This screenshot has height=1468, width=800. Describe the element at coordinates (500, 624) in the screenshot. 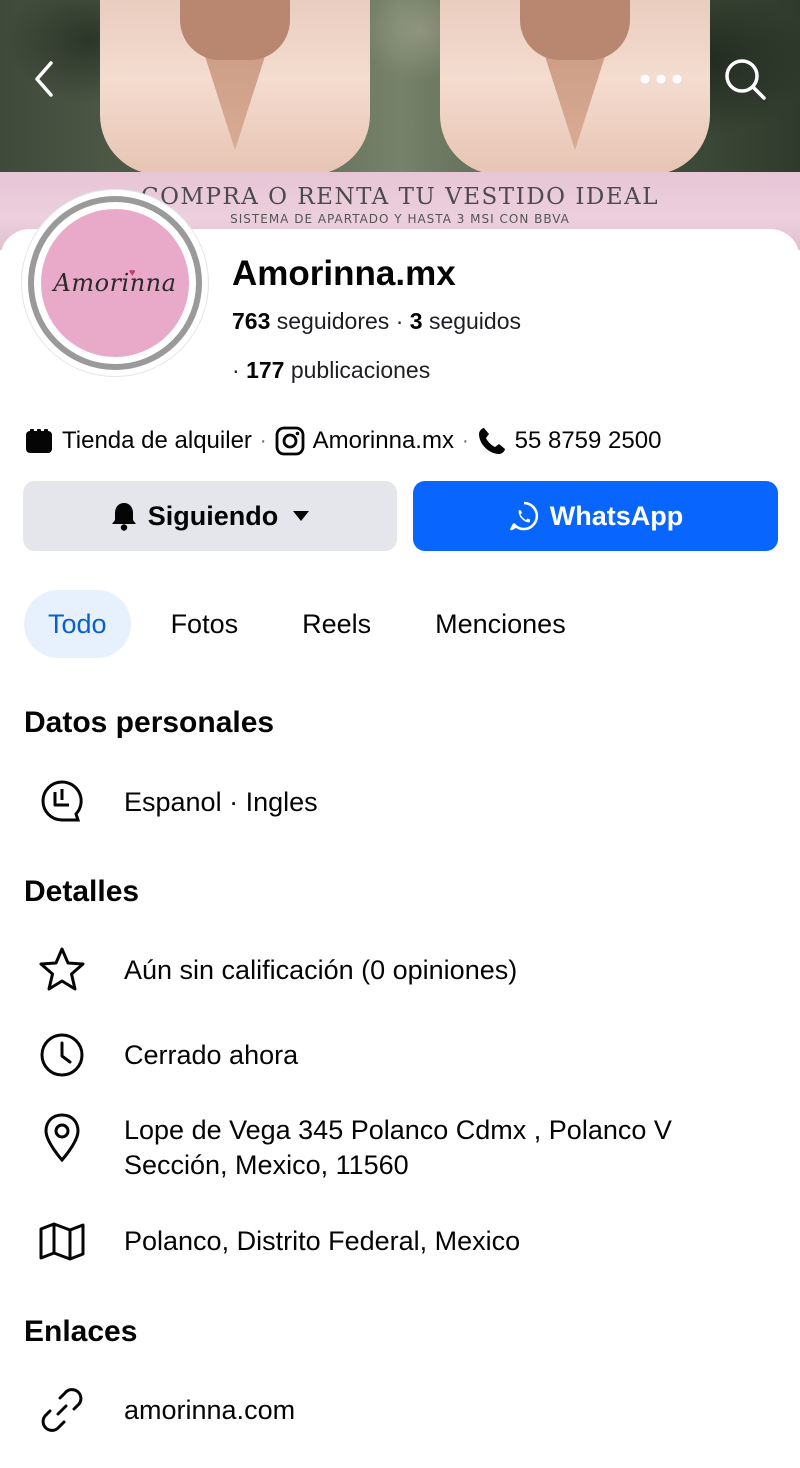

I see `tab-menciones: Menciones` at that location.